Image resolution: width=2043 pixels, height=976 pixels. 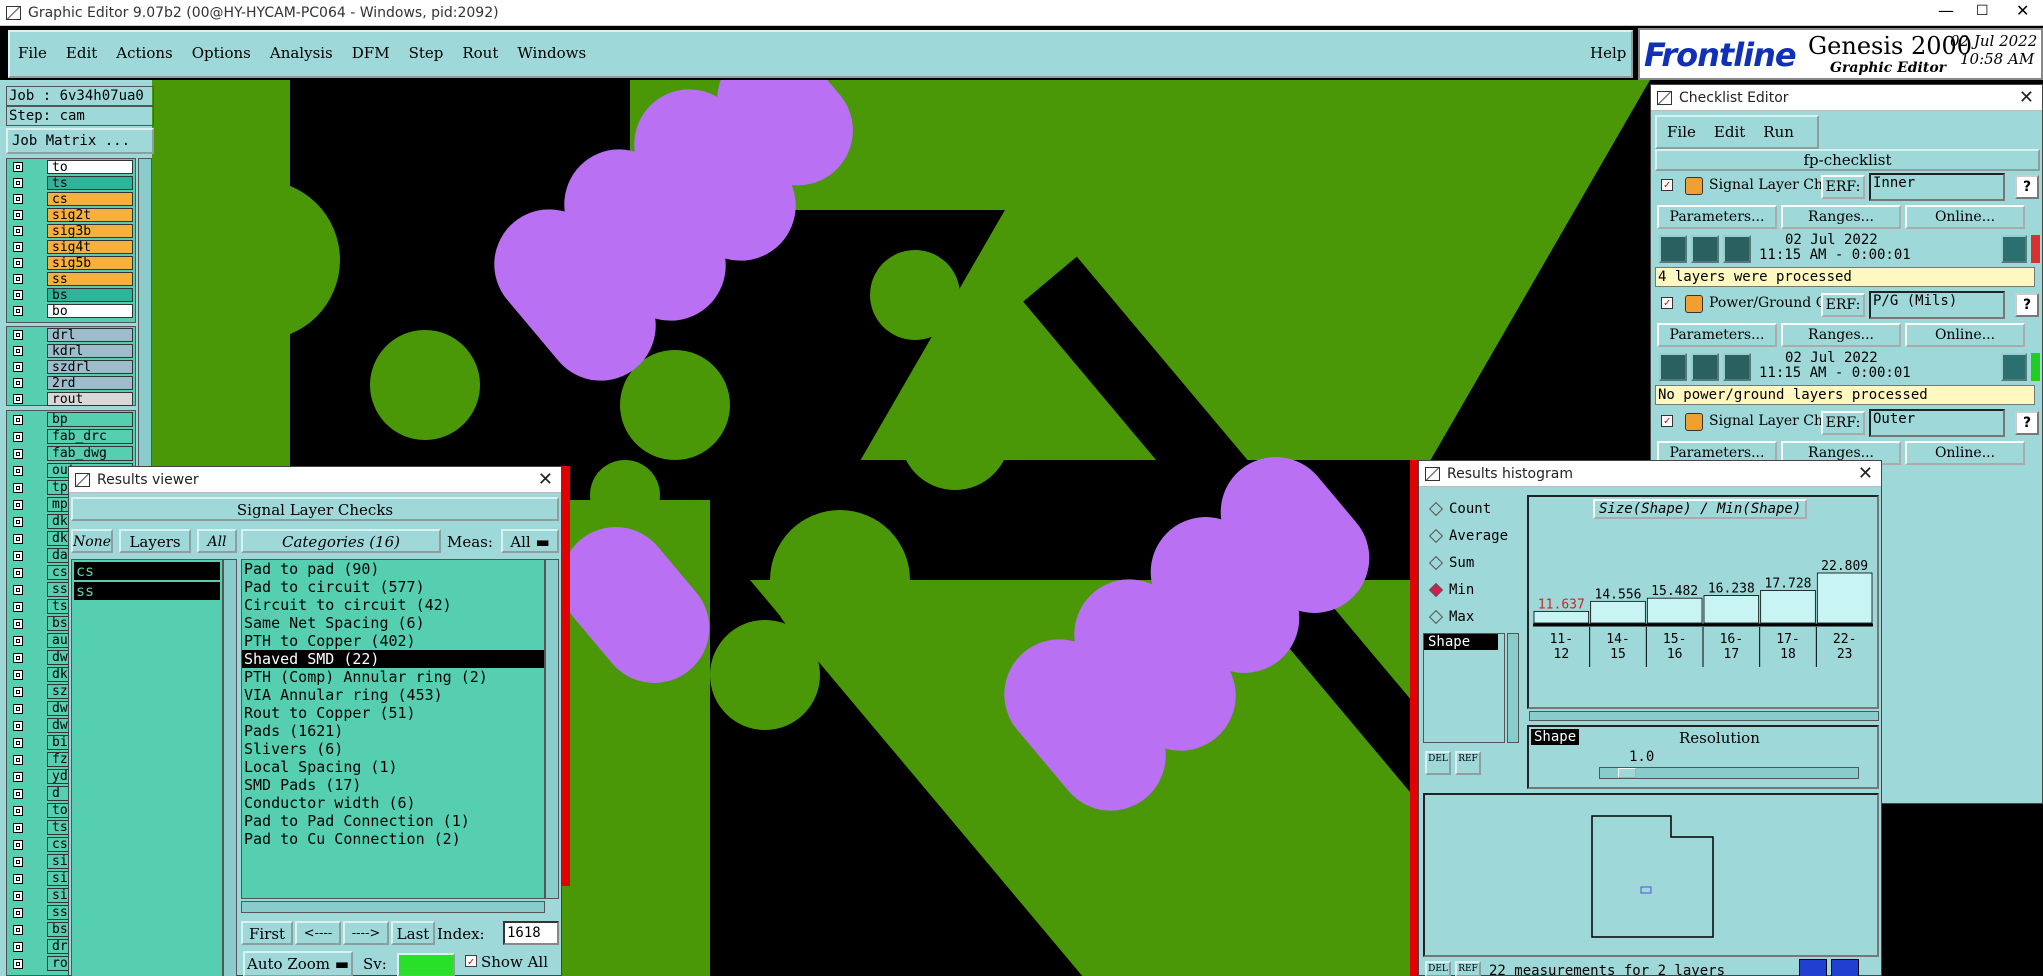 I want to click on menu-actions: Actions, so click(x=144, y=53).